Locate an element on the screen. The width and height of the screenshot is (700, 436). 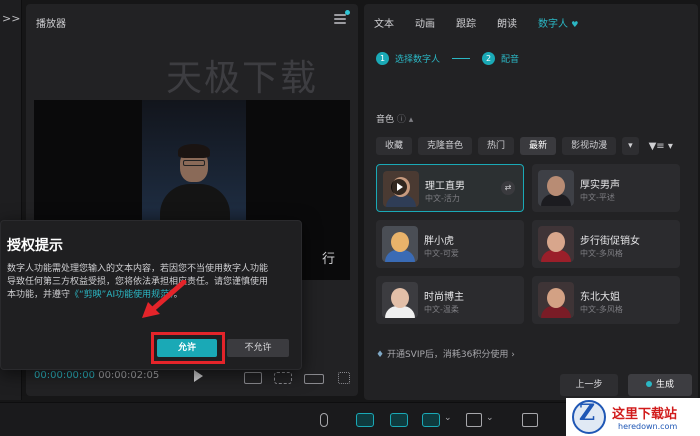
voice-name: 胖小虎 is located at coordinates (439, 241).